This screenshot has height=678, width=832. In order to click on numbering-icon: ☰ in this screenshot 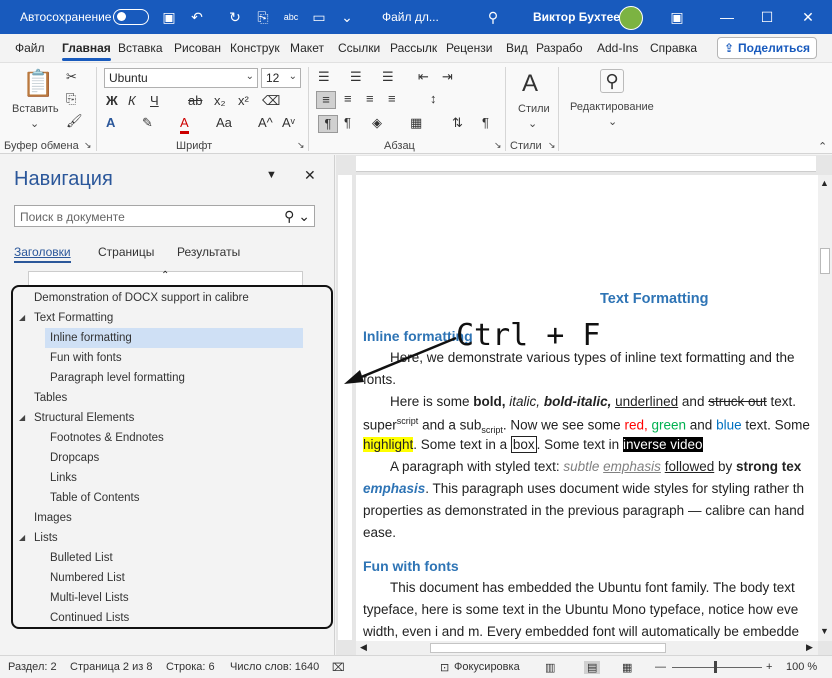, I will do `click(356, 77)`.